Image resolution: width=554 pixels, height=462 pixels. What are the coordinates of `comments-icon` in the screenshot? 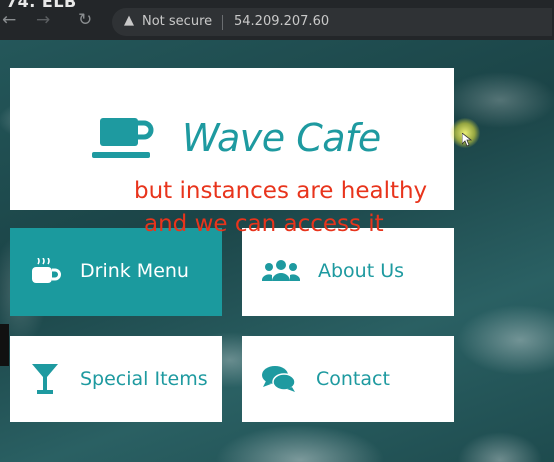 It's located at (279, 381).